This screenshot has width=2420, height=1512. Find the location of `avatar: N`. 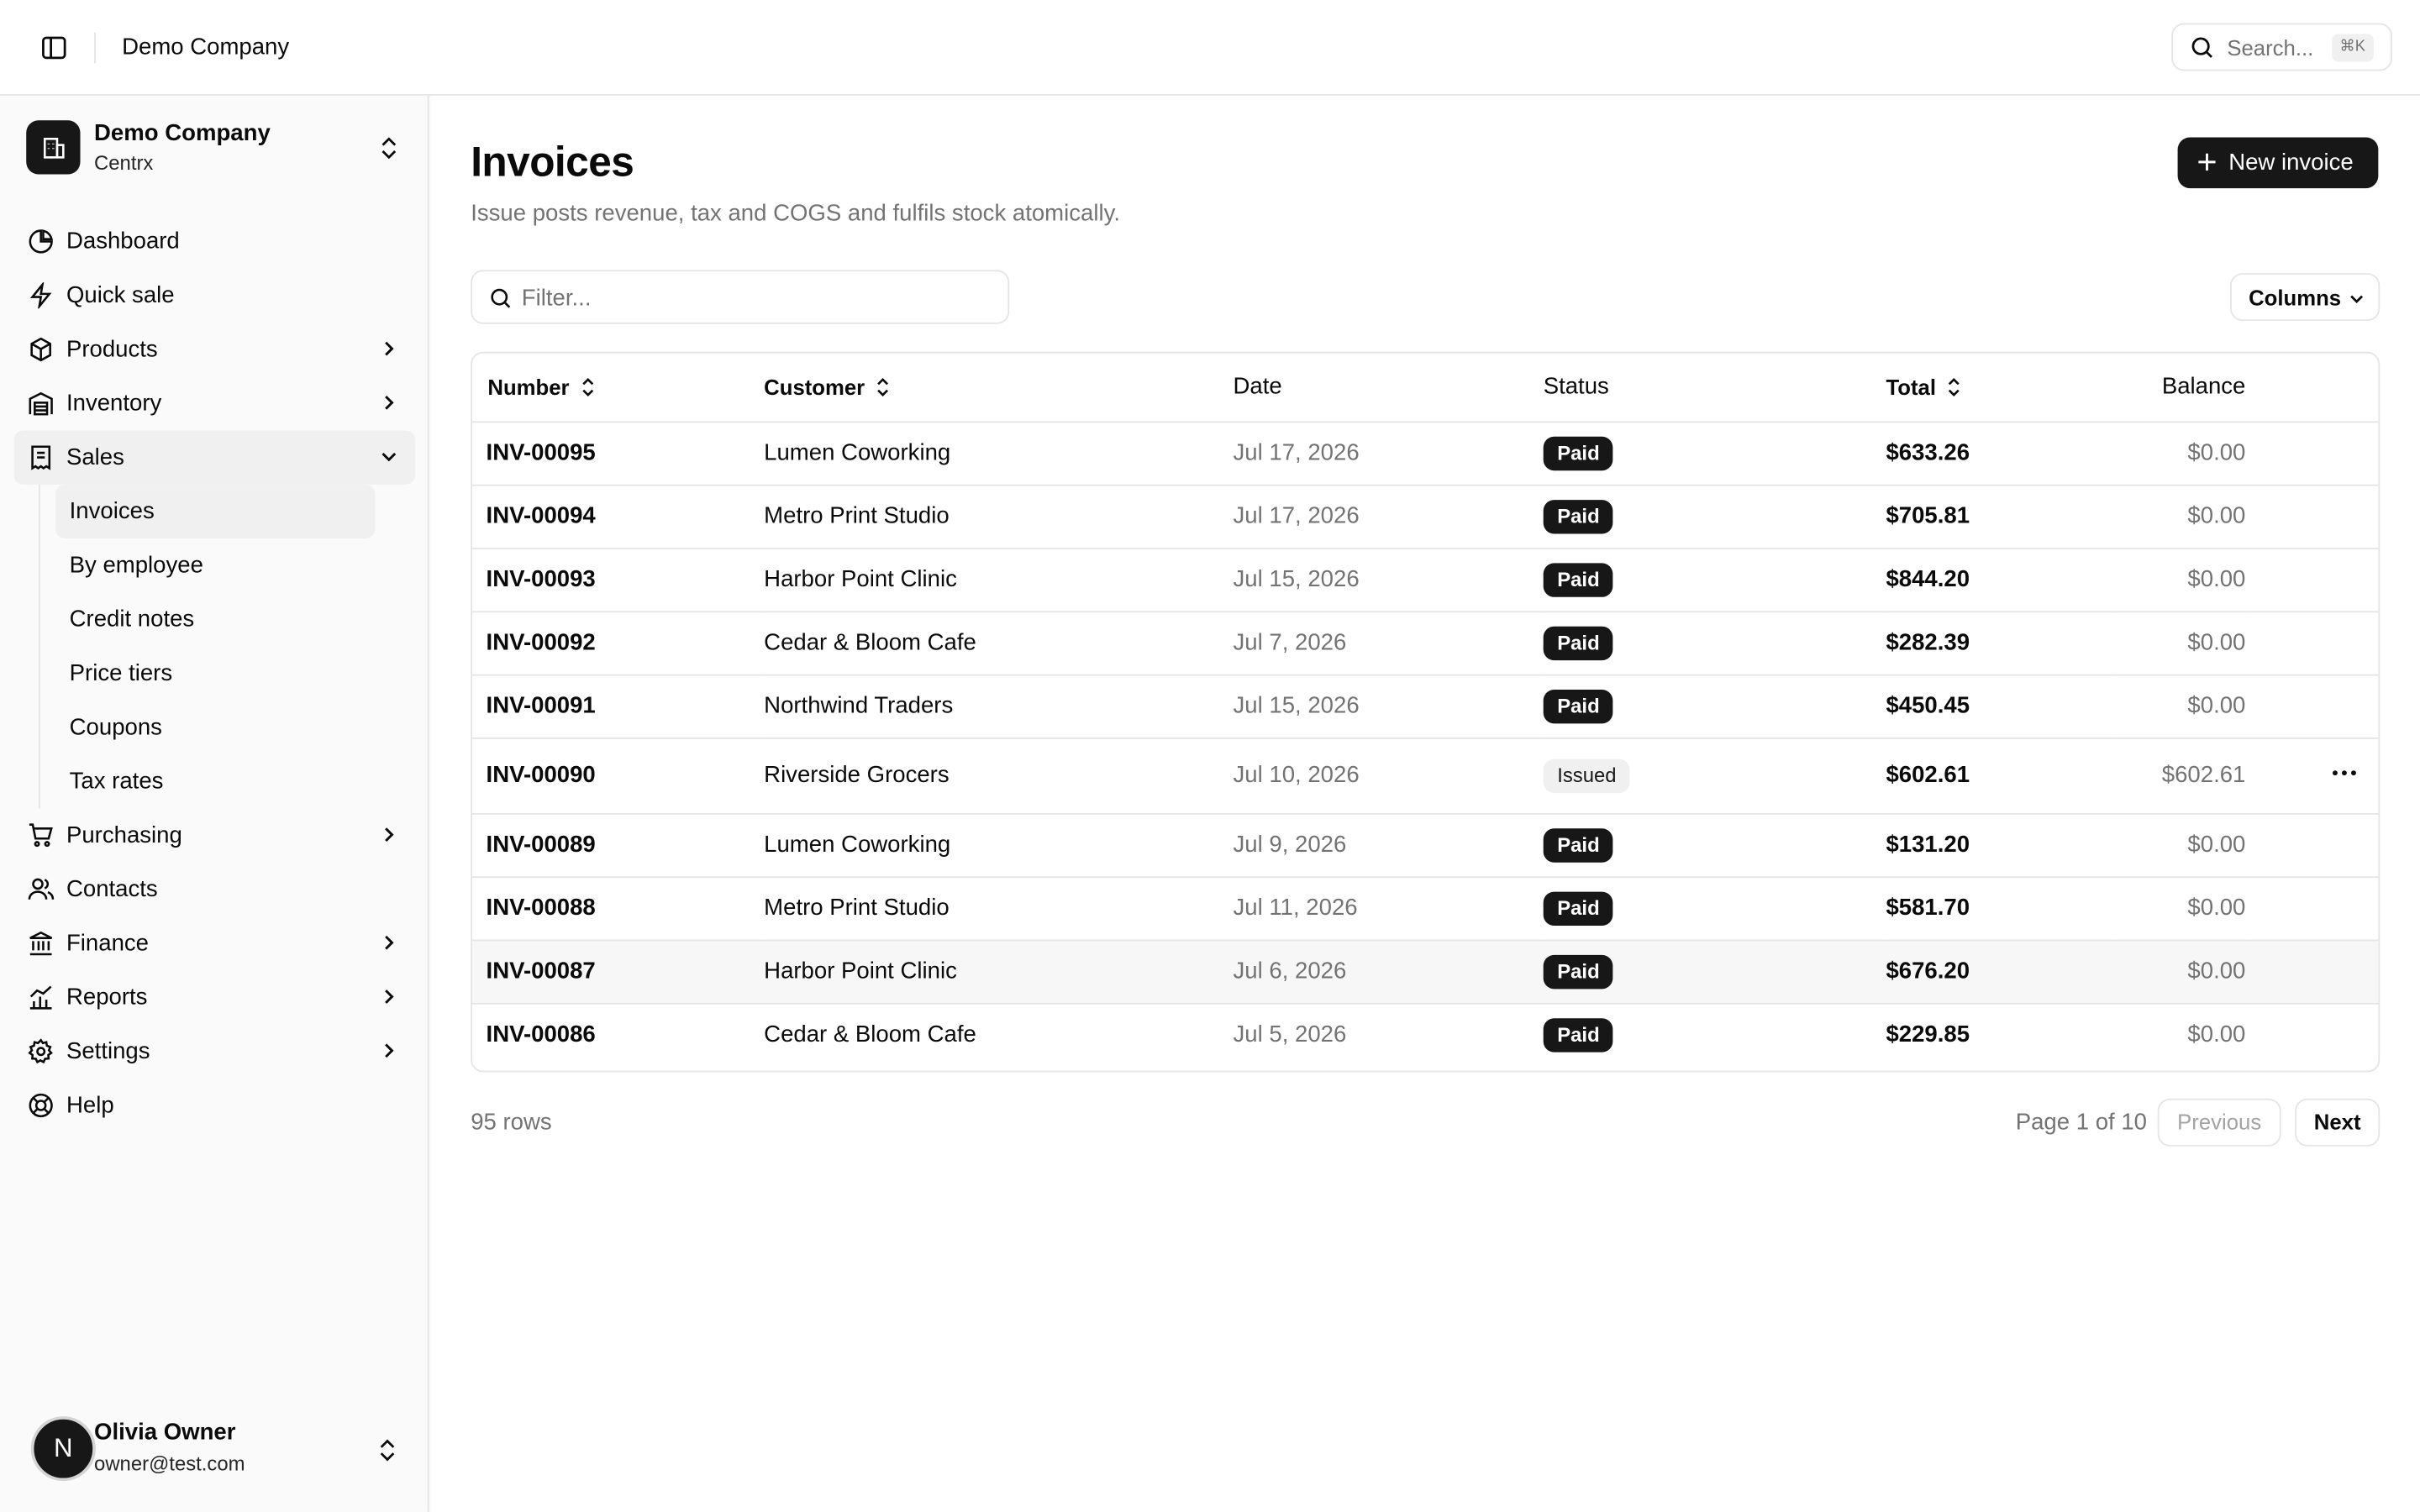

avatar: N is located at coordinates (63, 1449).